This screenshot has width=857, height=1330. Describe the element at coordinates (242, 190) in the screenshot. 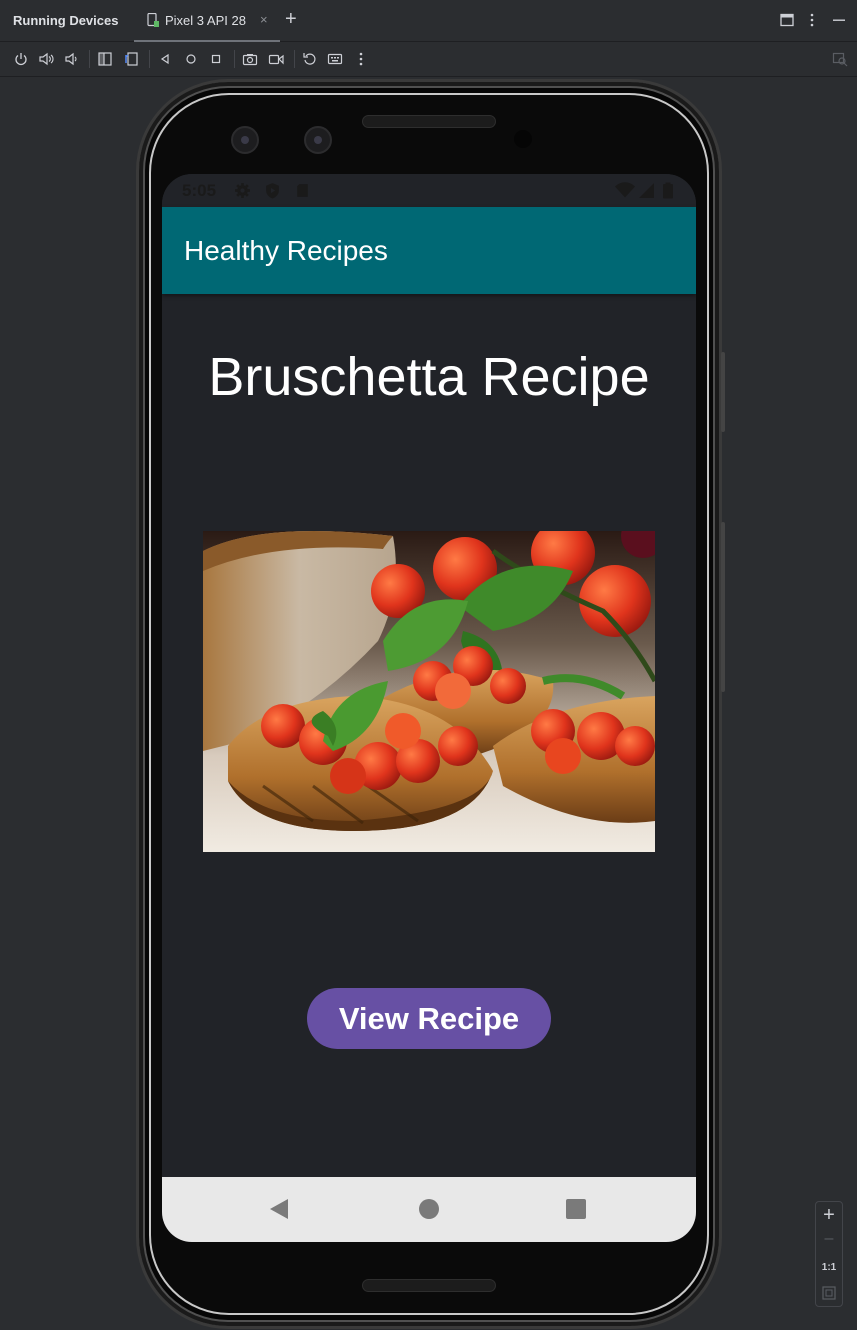

I see `settings-icon` at that location.